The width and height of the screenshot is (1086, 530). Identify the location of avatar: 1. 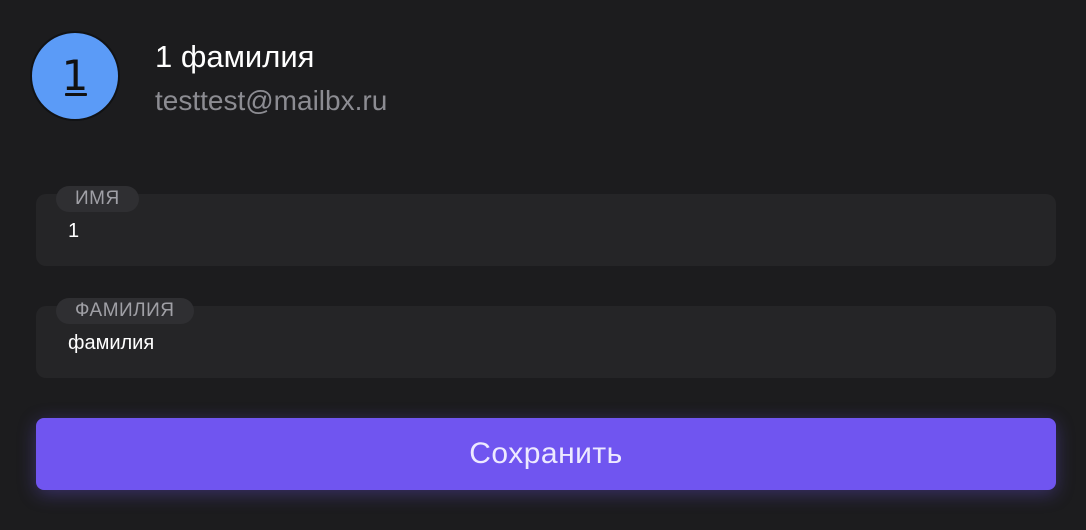
(75, 76).